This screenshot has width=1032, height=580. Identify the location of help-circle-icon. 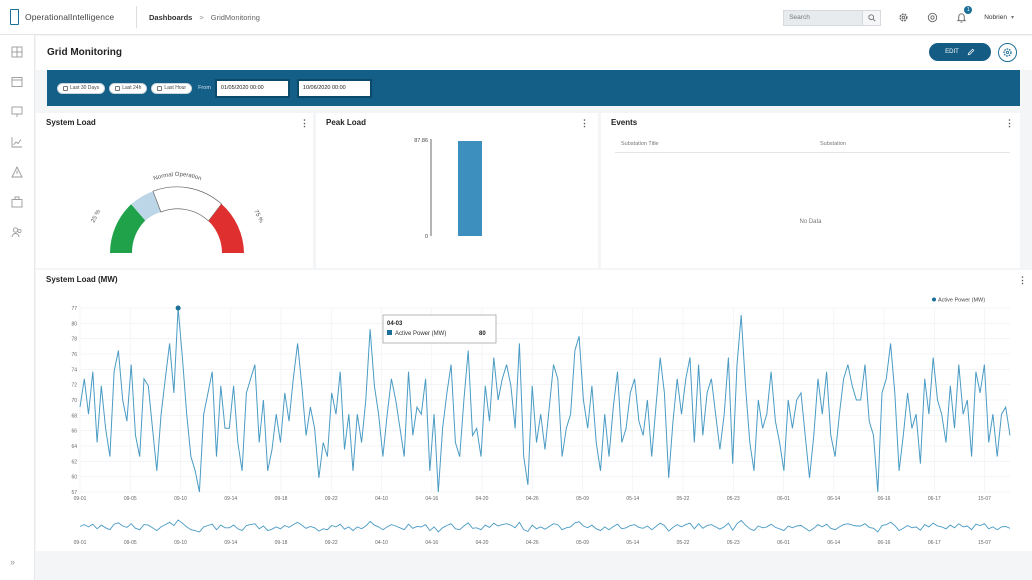
(932, 17).